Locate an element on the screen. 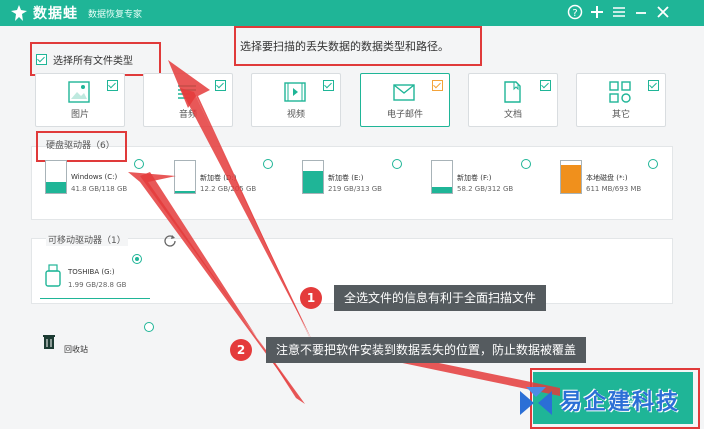 This screenshot has width=704, height=429. recycle-bin-item is located at coordinates (49, 344).